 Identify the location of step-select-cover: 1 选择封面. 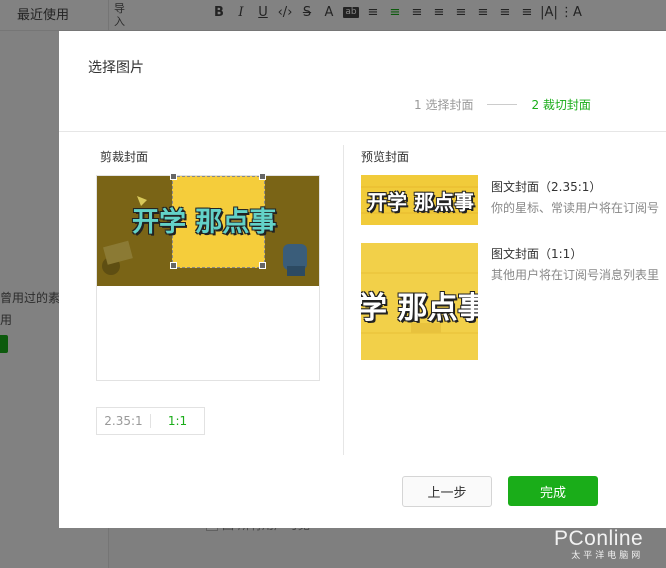
(444, 105).